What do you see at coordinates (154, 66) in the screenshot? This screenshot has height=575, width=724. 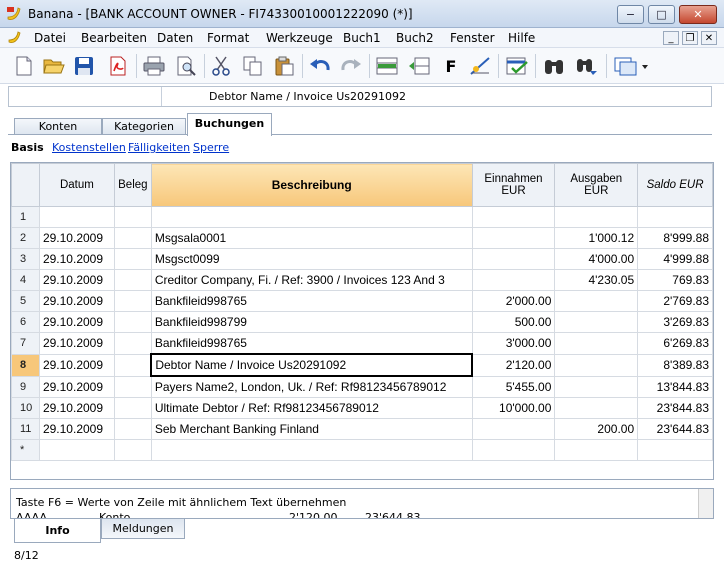 I see `print-icon` at bounding box center [154, 66].